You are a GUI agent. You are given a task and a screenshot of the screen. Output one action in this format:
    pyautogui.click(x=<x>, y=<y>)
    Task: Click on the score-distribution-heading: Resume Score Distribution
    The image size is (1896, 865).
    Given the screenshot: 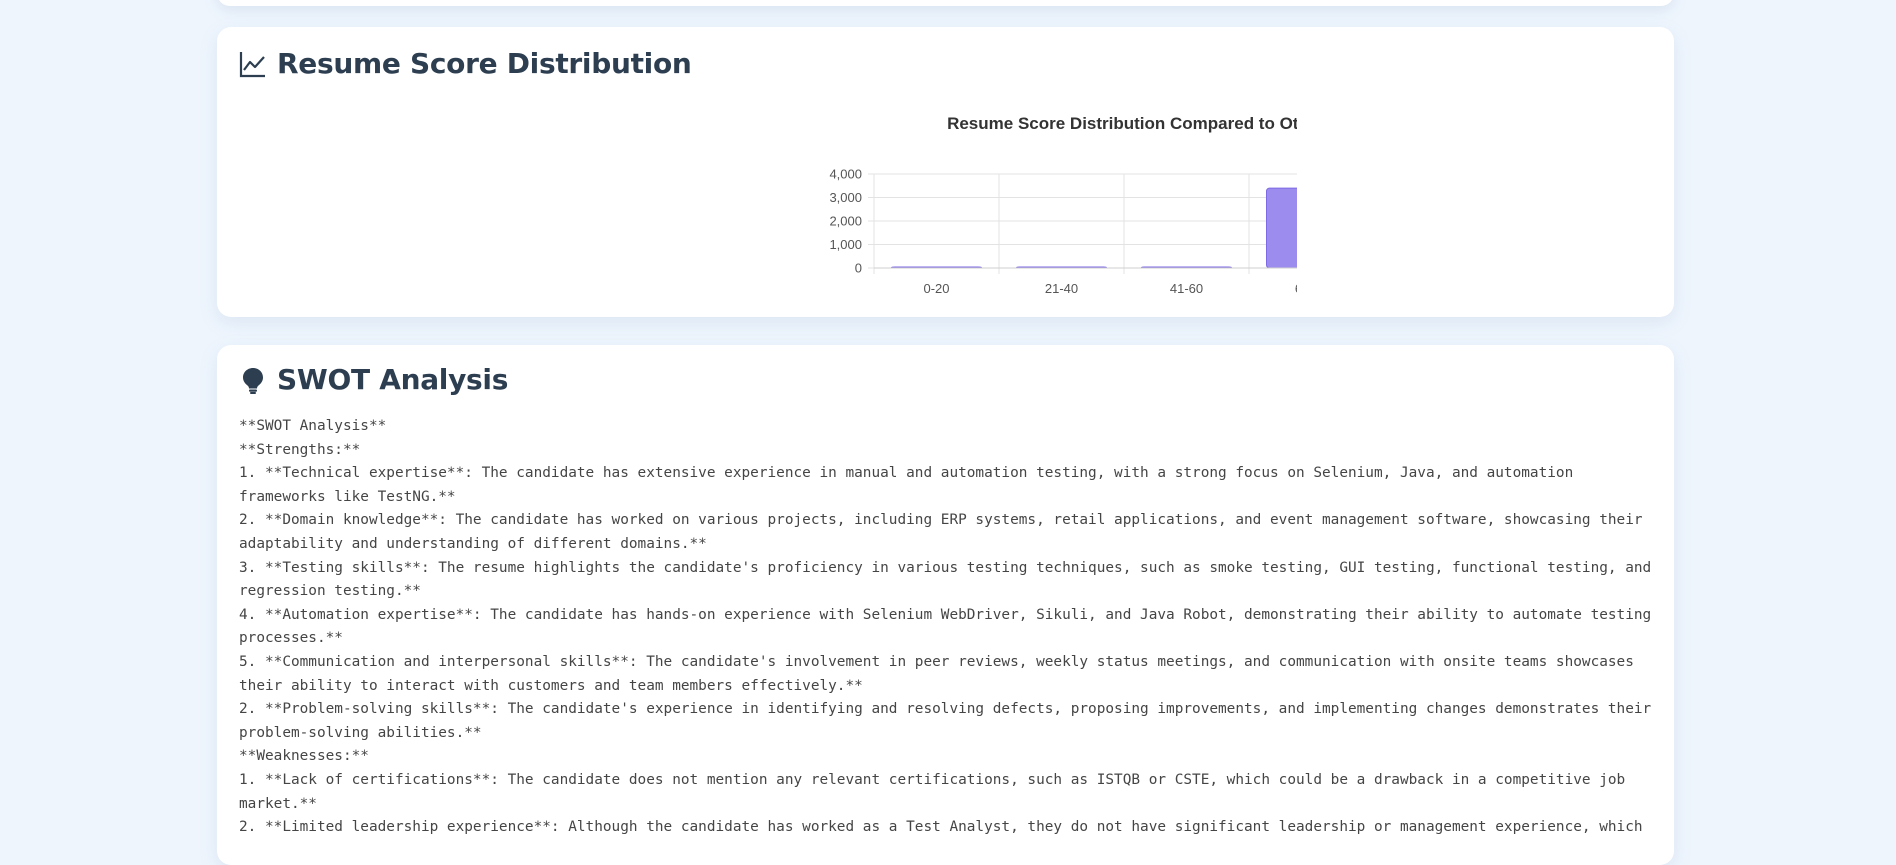 What is the action you would take?
    pyautogui.click(x=465, y=63)
    